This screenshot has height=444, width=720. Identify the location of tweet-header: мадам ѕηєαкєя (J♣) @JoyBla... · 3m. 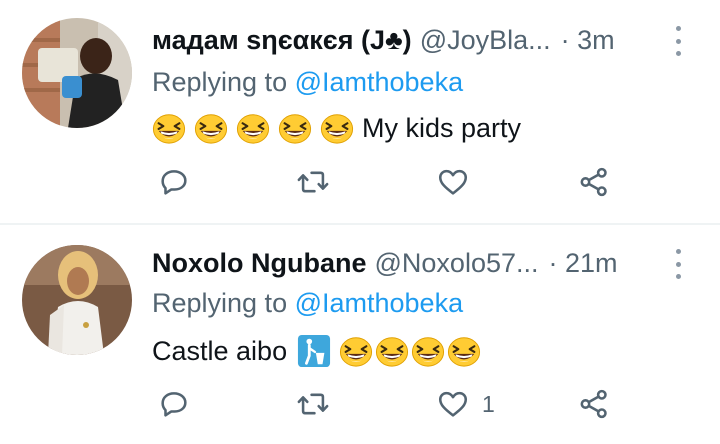
(421, 40).